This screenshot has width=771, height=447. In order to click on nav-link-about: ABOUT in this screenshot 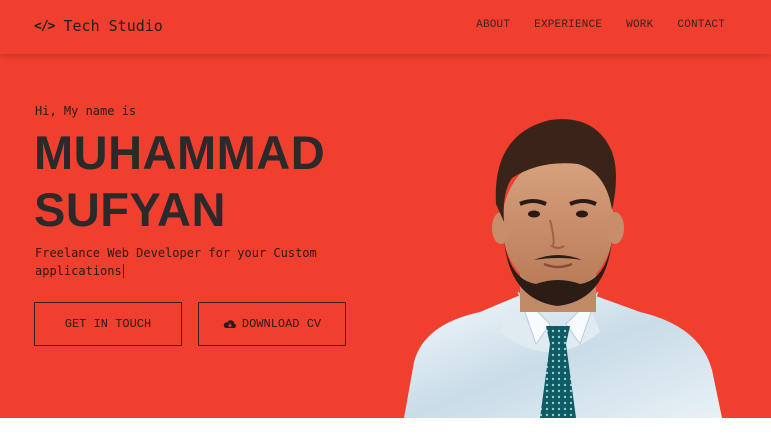, I will do `click(493, 25)`.